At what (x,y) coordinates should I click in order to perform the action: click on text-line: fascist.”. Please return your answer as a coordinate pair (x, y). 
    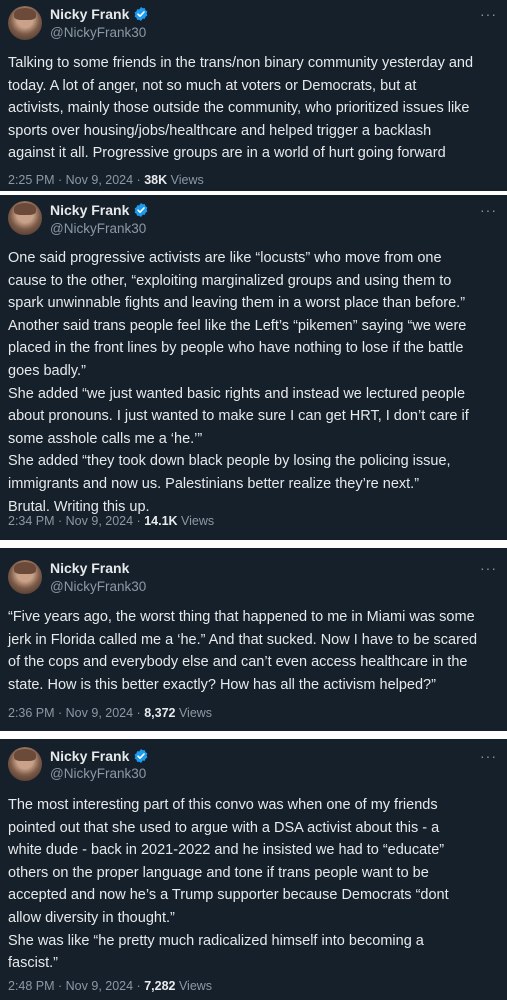
    Looking at the image, I should click on (33, 963).